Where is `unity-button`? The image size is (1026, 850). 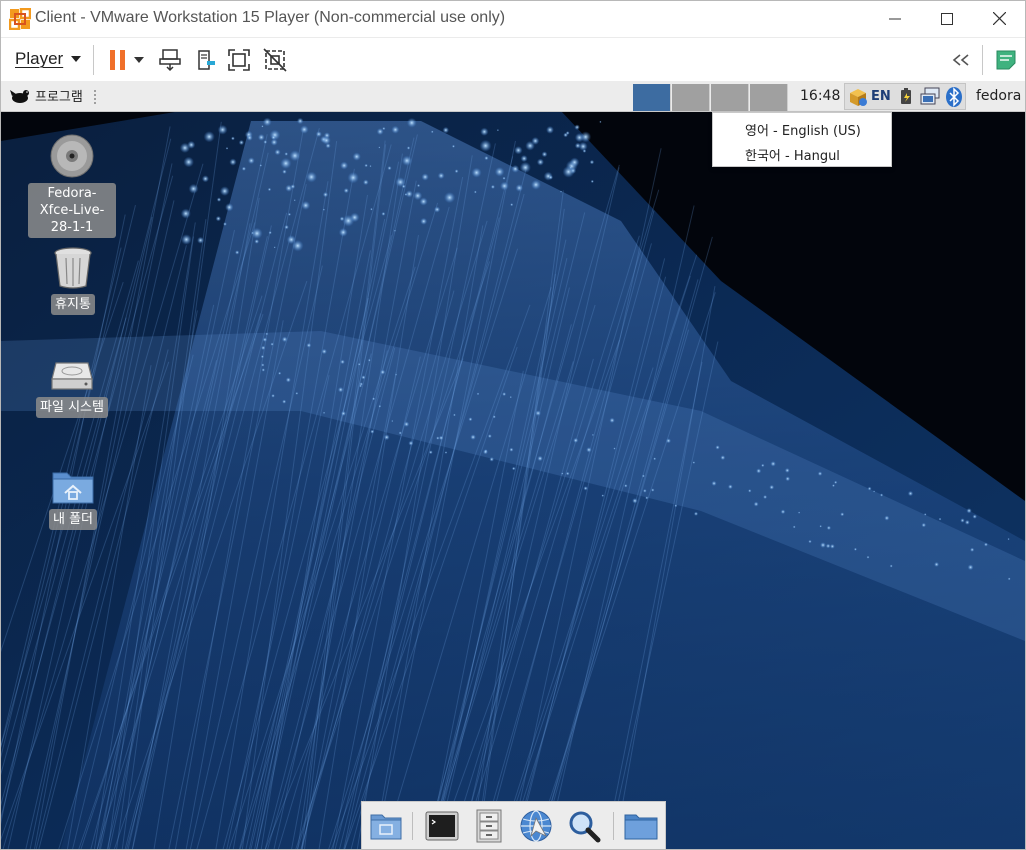 unity-button is located at coordinates (275, 60).